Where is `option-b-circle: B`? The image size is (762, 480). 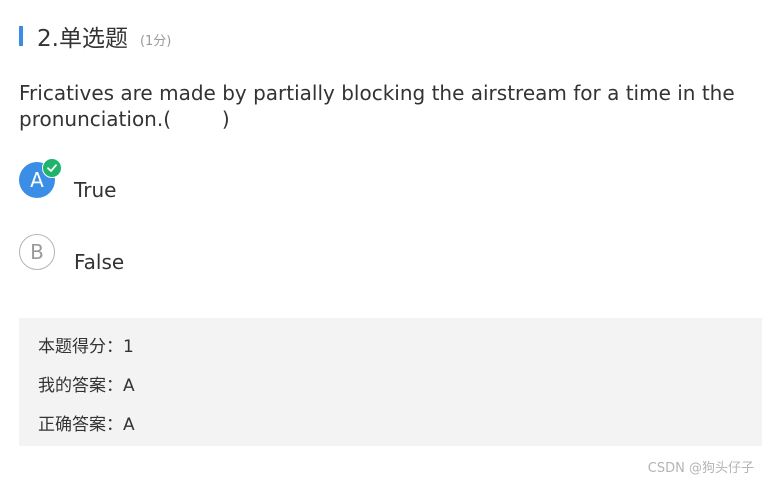 option-b-circle: B is located at coordinates (37, 252).